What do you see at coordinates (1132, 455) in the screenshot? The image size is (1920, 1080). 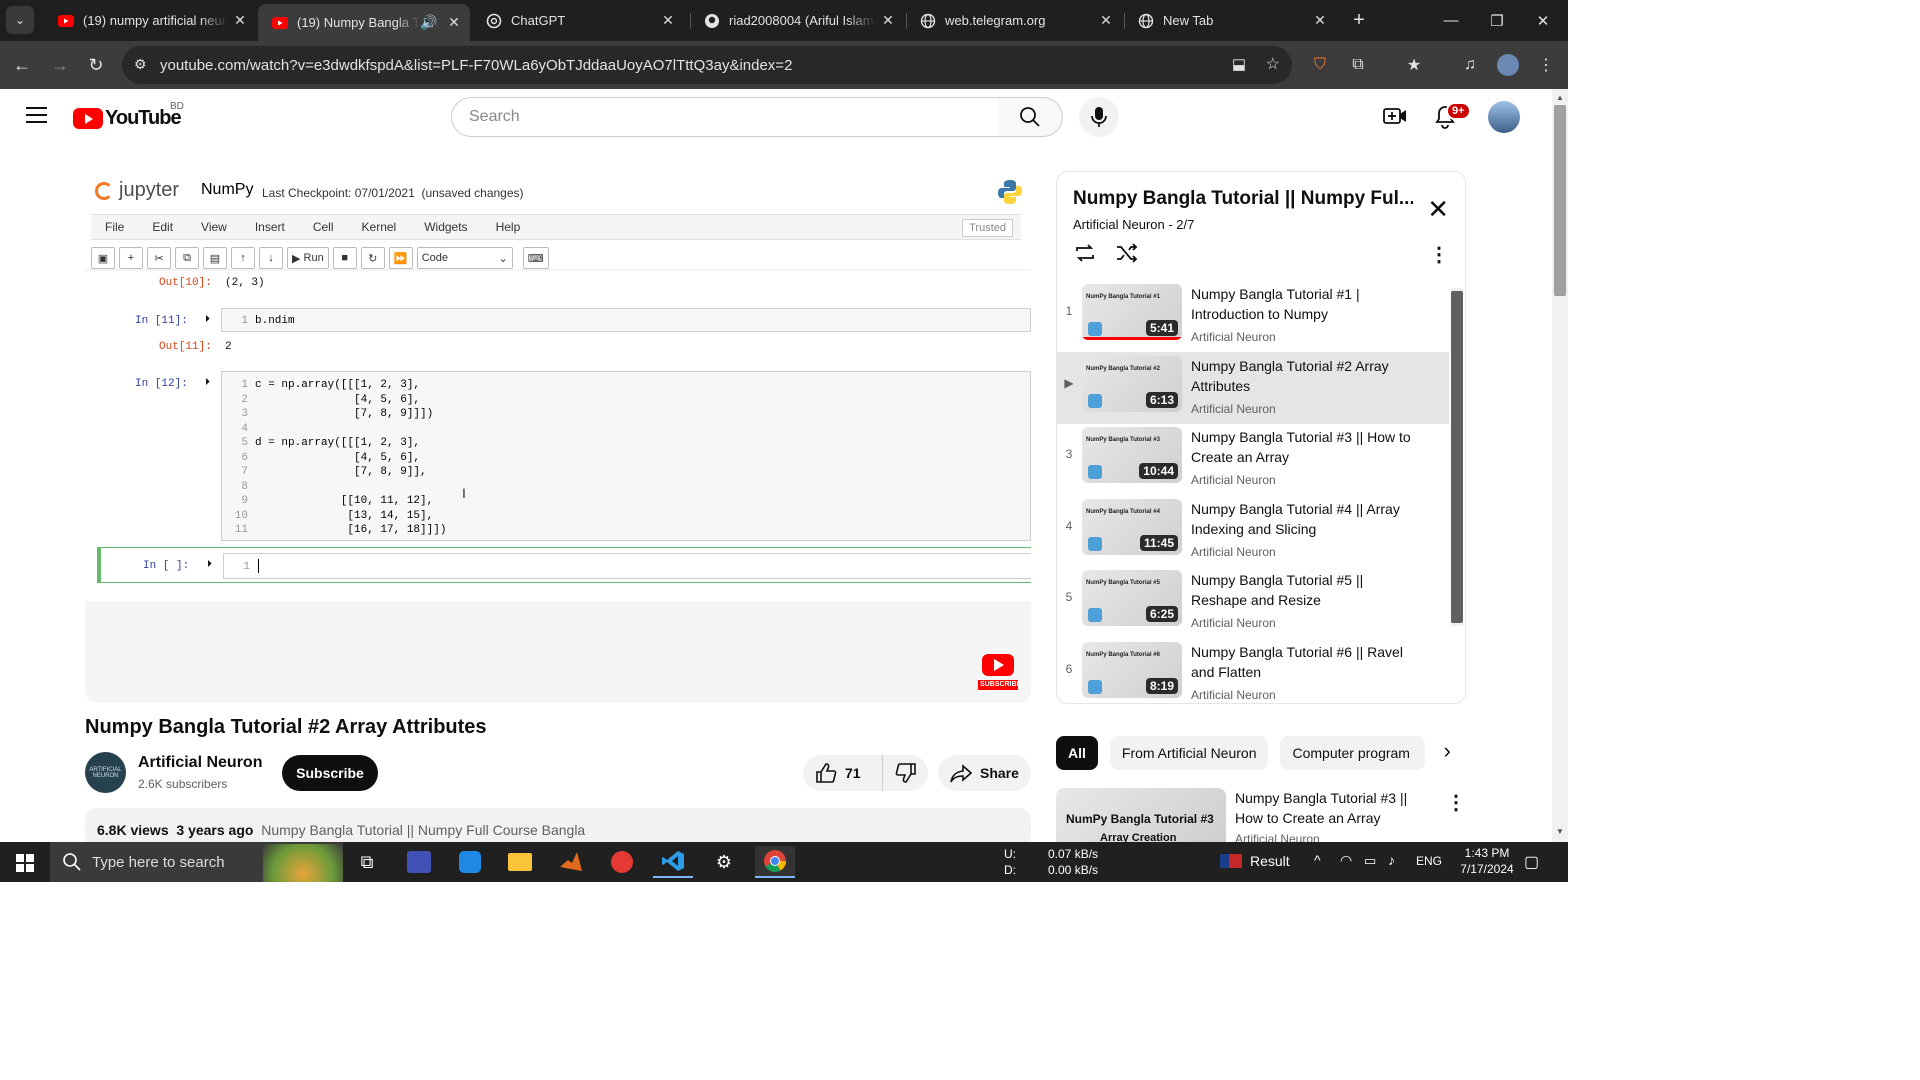 I see `playlist-thumbnail: NumPy Bangla Tutorial #3 10:44` at bounding box center [1132, 455].